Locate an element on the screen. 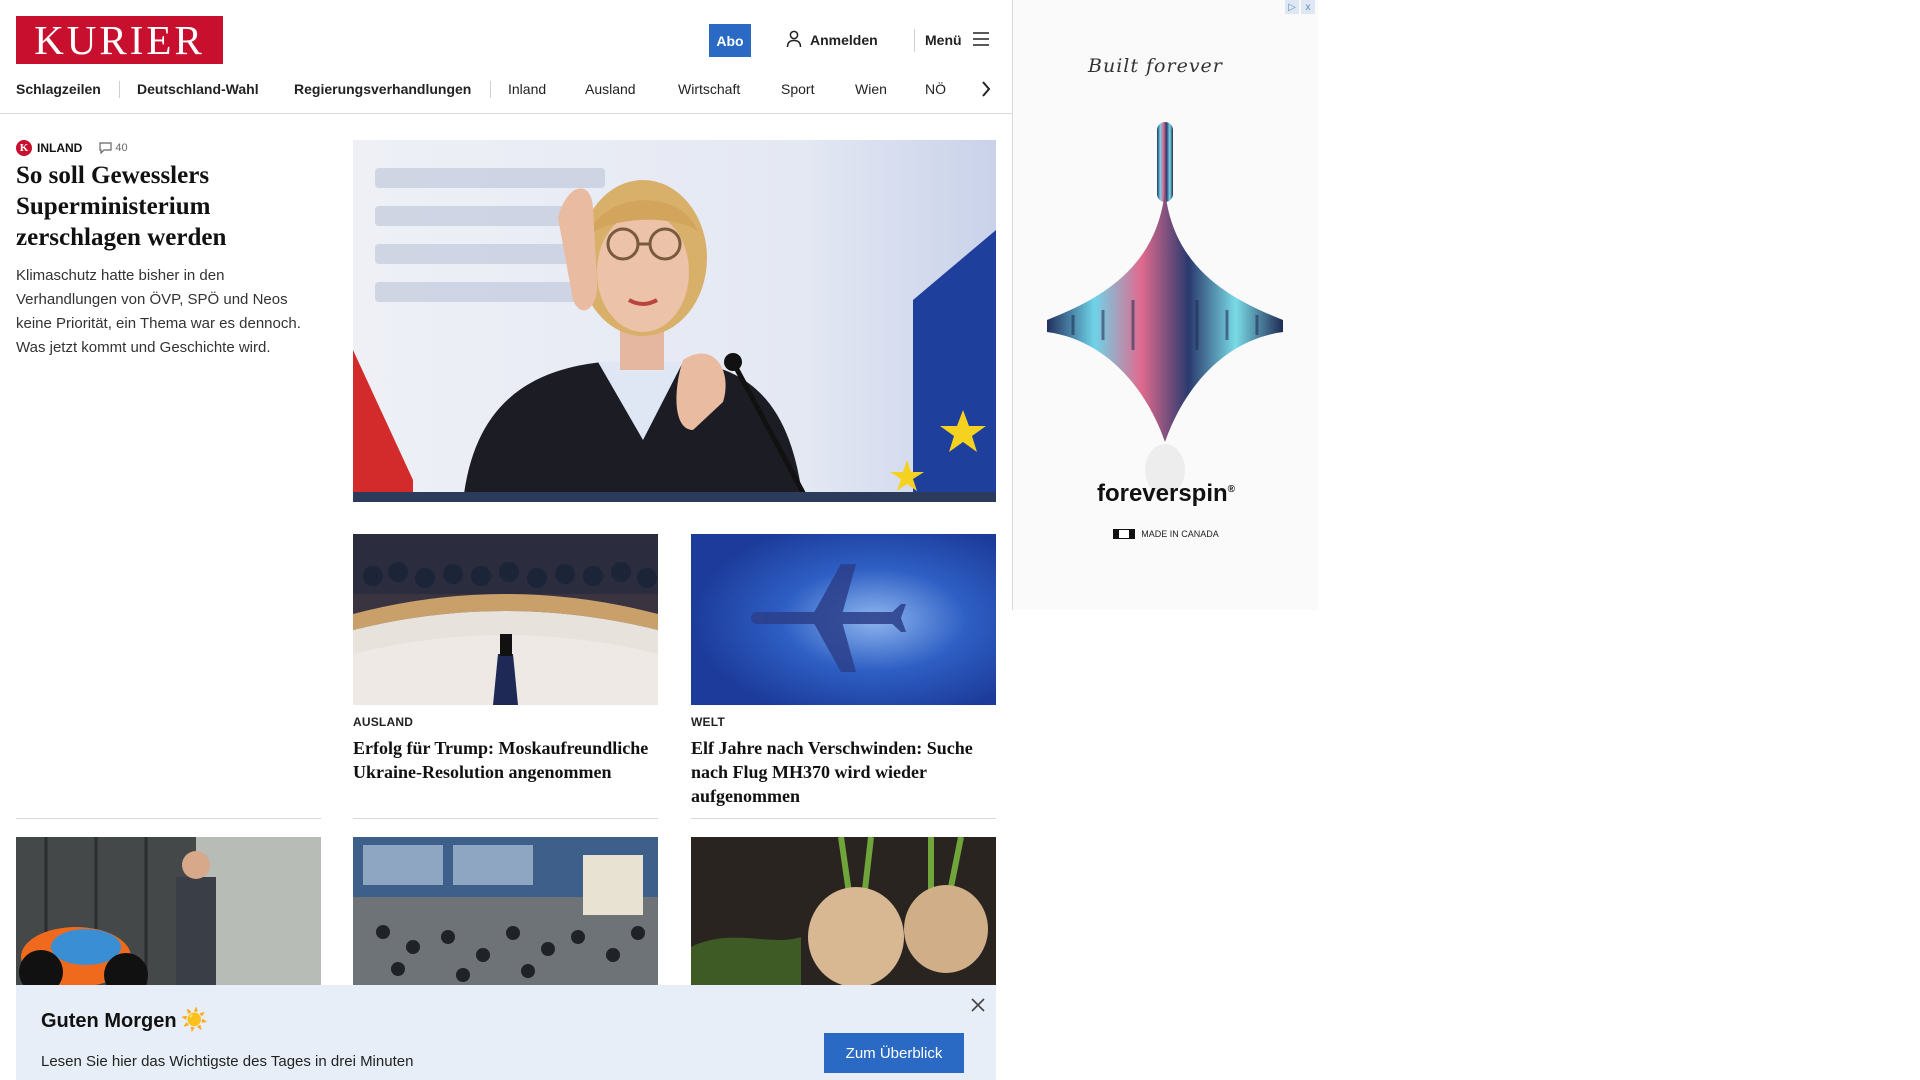 This screenshot has height=1080, width=1920. ad-origin-text: MADE IN CANADA is located at coordinates (1180, 534).